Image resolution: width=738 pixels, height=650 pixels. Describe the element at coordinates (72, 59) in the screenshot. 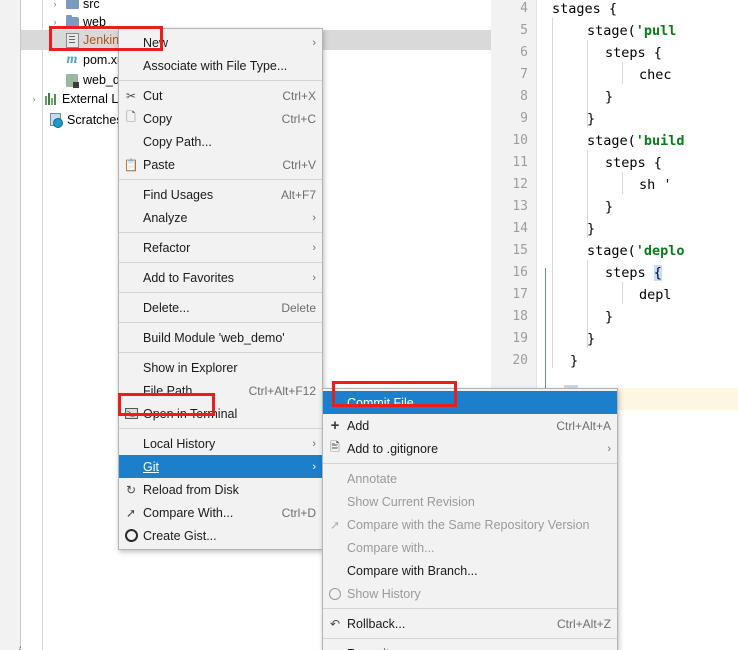

I see `maven-icon: m` at that location.